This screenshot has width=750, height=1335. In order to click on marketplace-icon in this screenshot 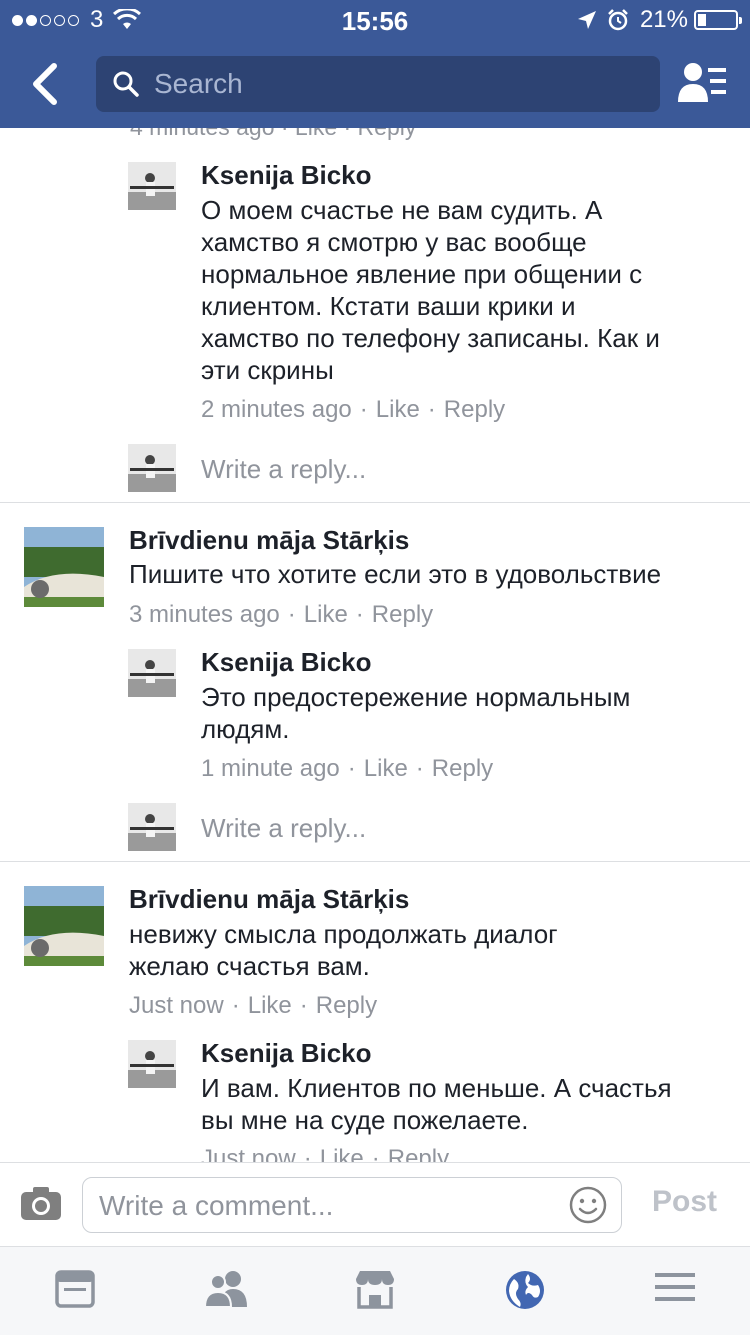, I will do `click(375, 1289)`.